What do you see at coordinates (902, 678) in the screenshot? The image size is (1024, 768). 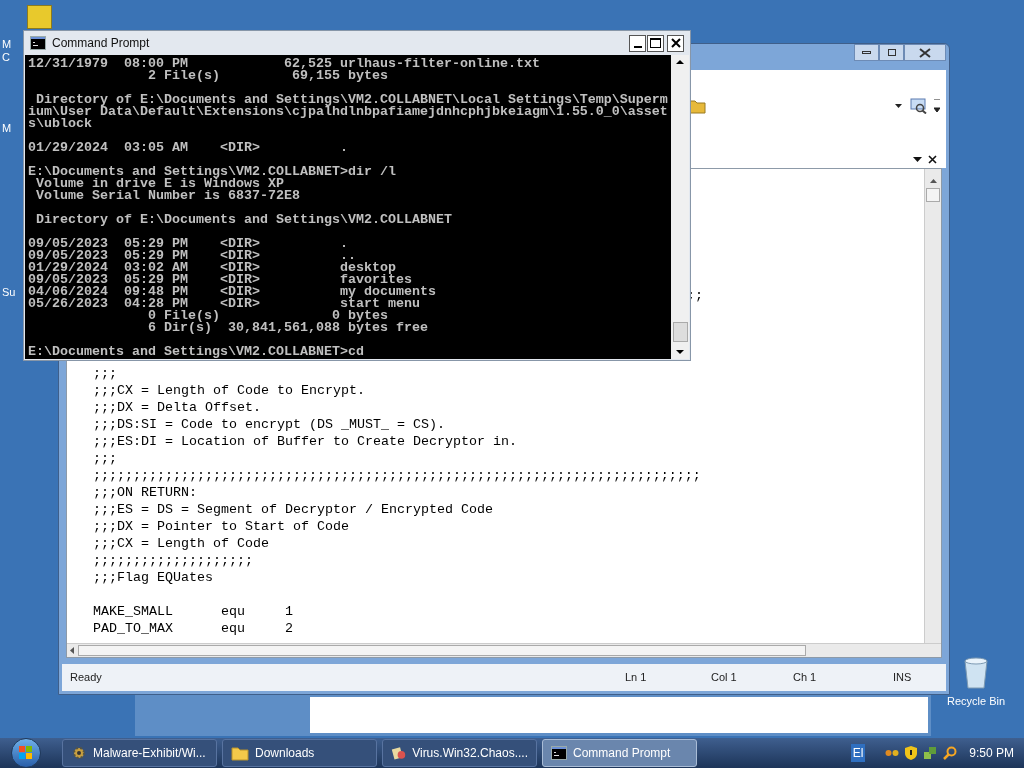 I see `status-text: INS` at bounding box center [902, 678].